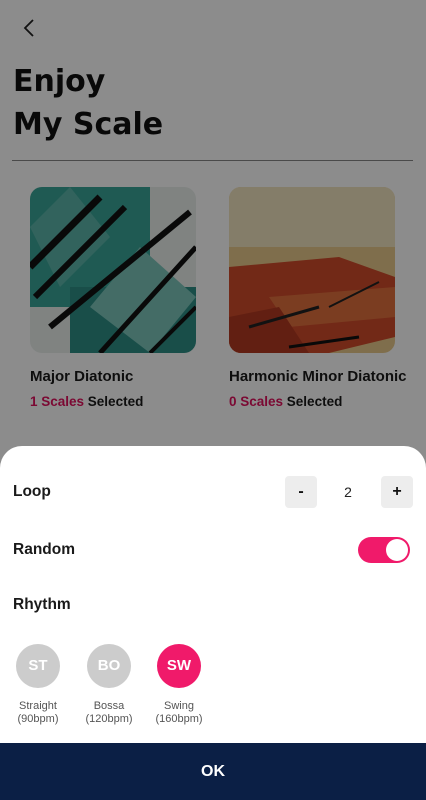  What do you see at coordinates (397, 550) in the screenshot?
I see `toggle-knob` at bounding box center [397, 550].